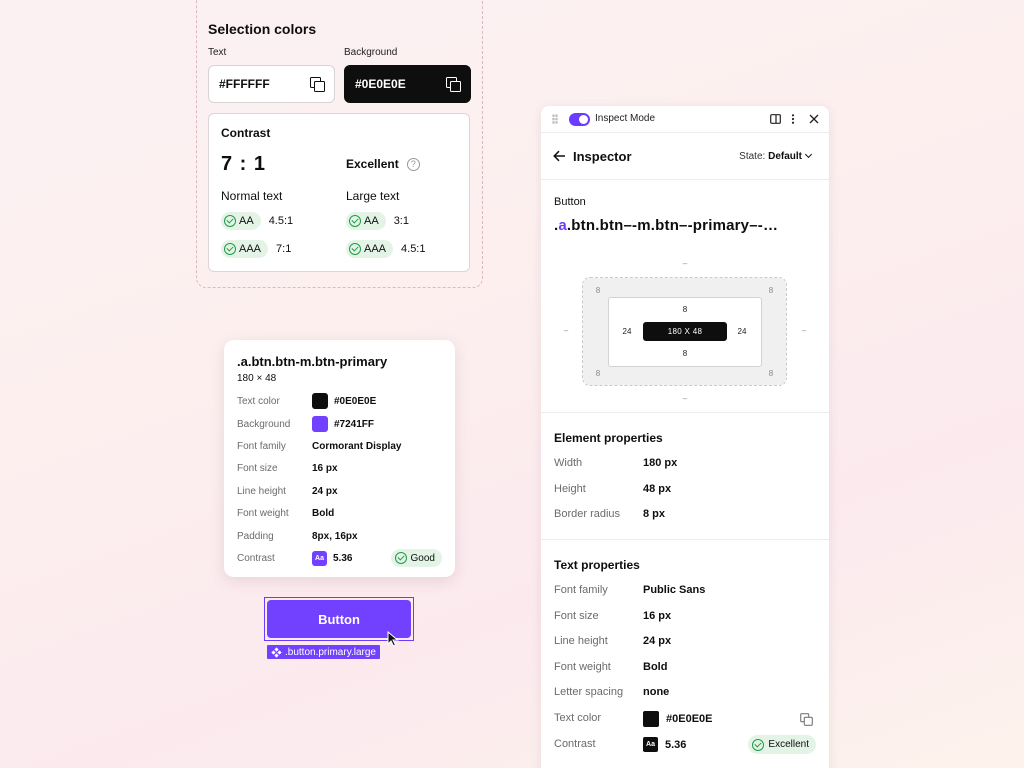 This screenshot has height=768, width=1024. What do you see at coordinates (377, 221) in the screenshot?
I see `large-aa-row: AA 3:1` at bounding box center [377, 221].